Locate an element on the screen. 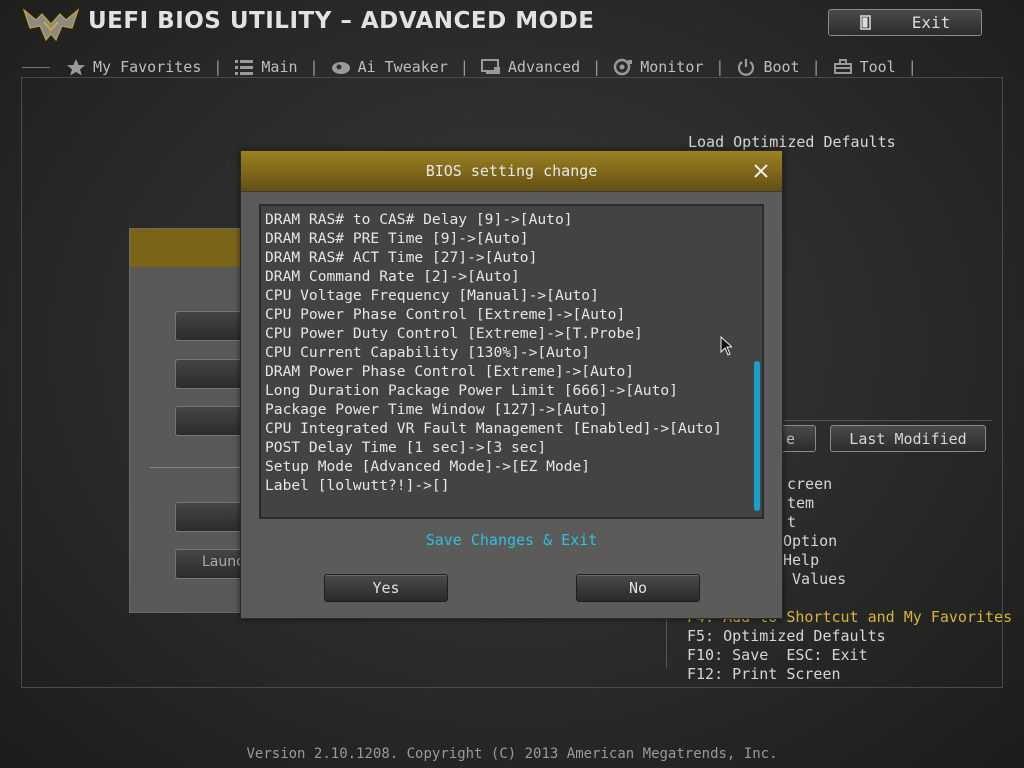 This screenshot has width=1024, height=768. list-item: Label [lolwutt?!]->[] is located at coordinates (357, 485).